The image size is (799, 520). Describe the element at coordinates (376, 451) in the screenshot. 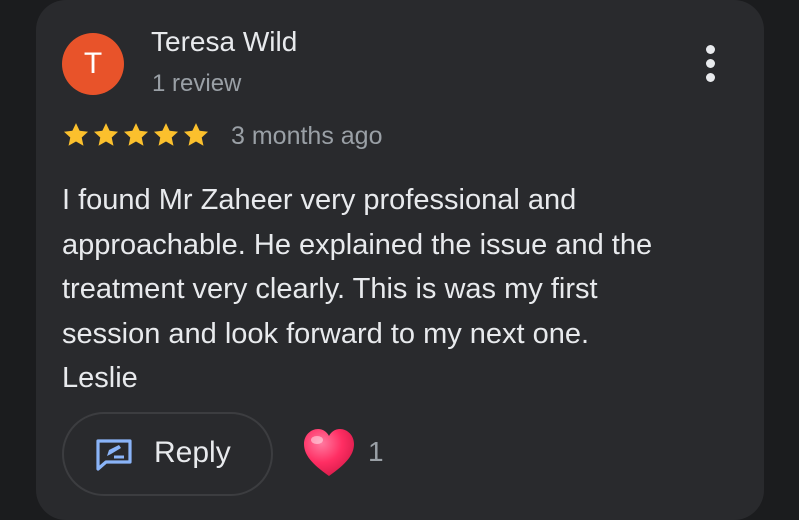

I see `like-count: 1` at that location.